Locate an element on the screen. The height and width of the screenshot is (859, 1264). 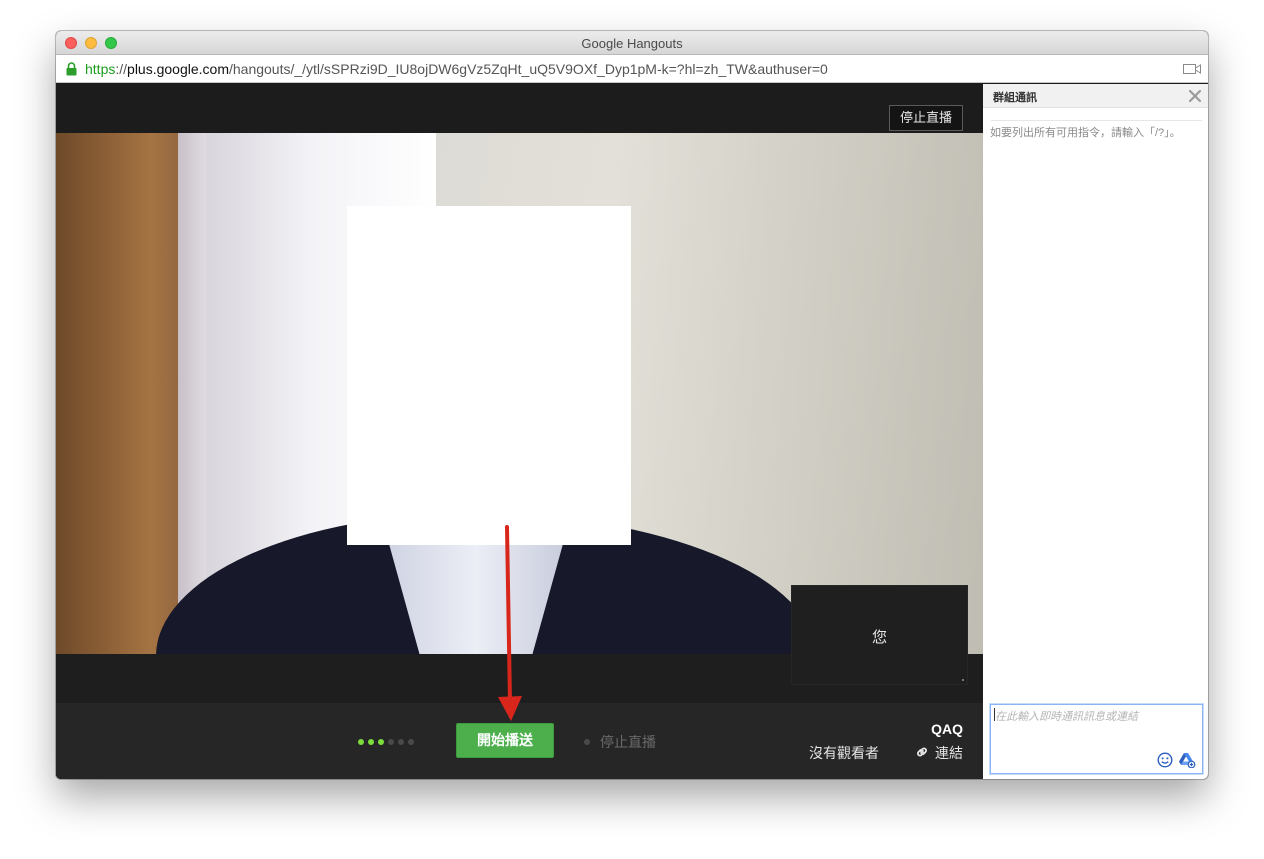
link-icon is located at coordinates (922, 752).